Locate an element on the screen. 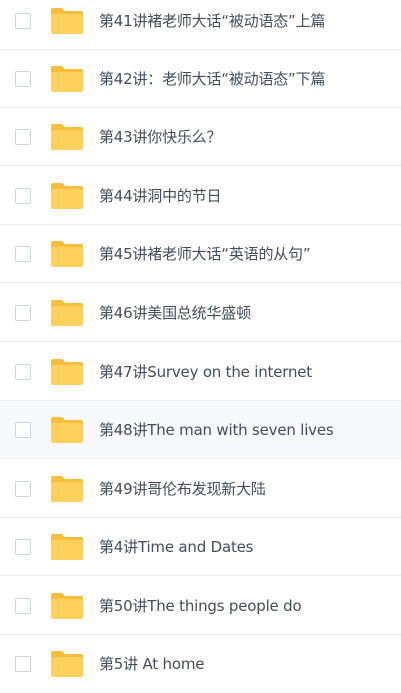 The image size is (401, 693). list-item: 第4讲Time and Dates is located at coordinates (200, 547).